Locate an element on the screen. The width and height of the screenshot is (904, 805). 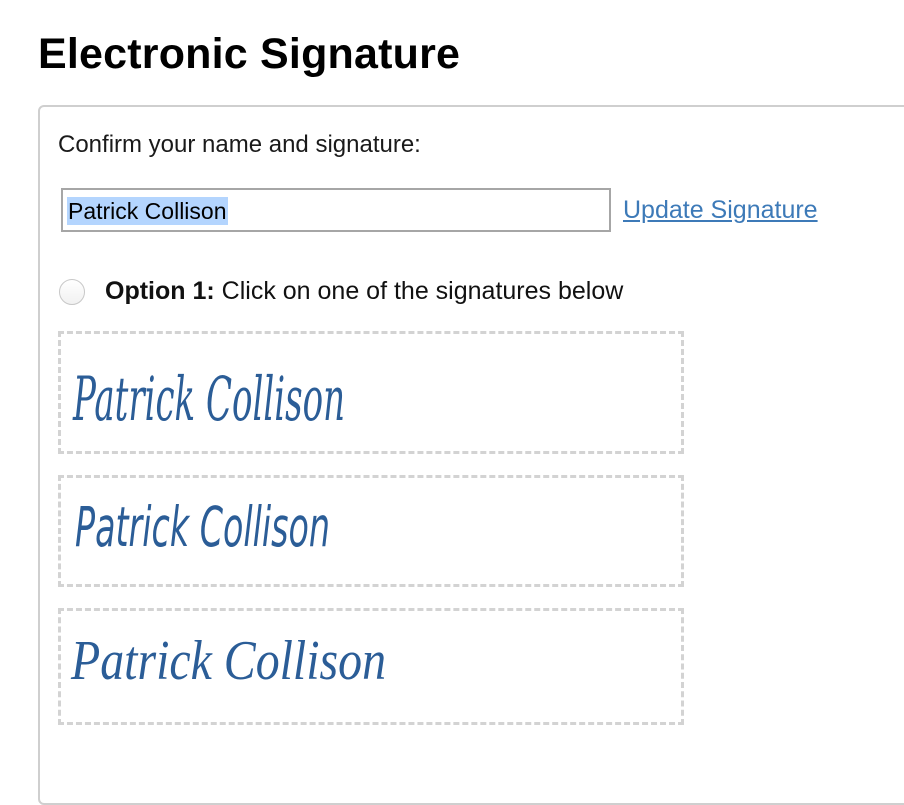
signature-option-2: Patrick Collison is located at coordinates (371, 531).